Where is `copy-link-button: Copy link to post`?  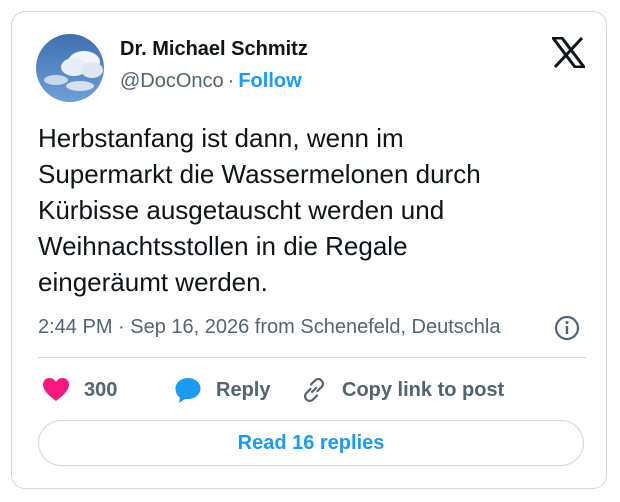
copy-link-button: Copy link to post is located at coordinates (402, 390).